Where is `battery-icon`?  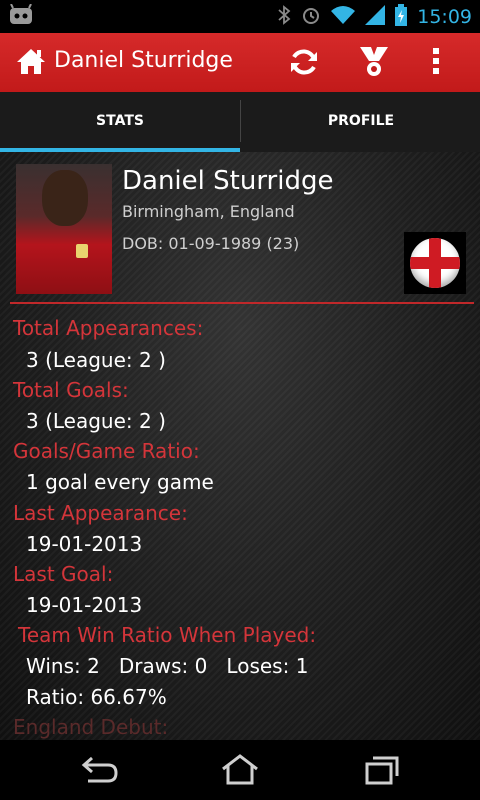
battery-icon is located at coordinates (401, 16).